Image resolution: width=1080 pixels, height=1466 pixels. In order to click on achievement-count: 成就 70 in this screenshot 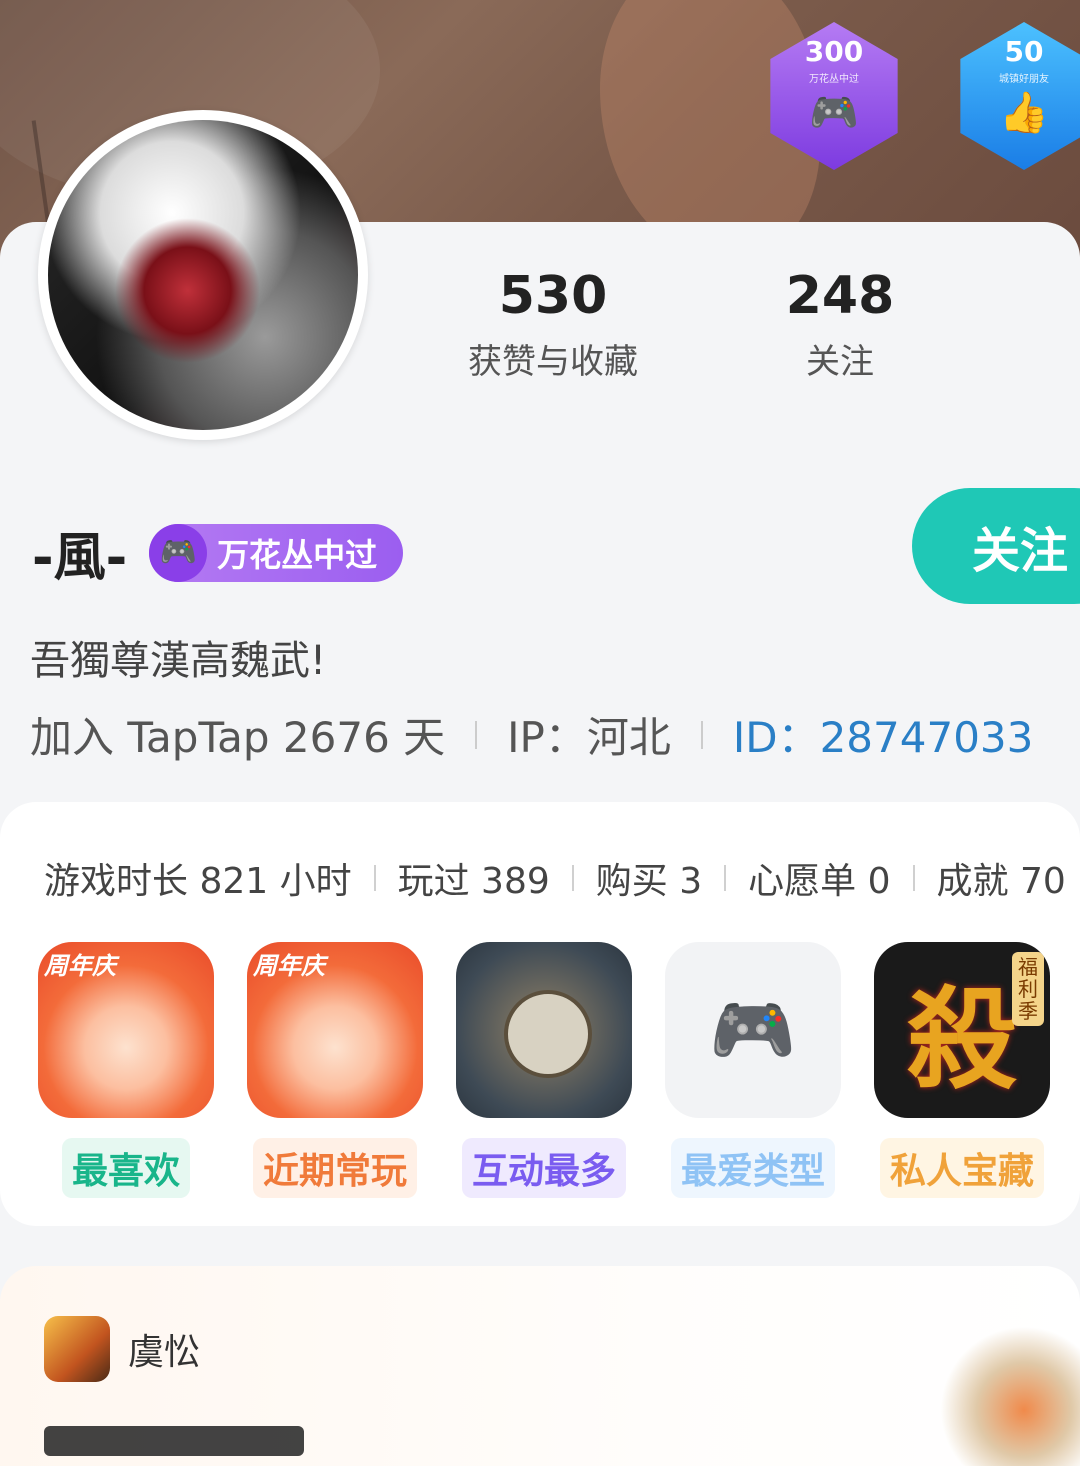, I will do `click(1001, 878)`.